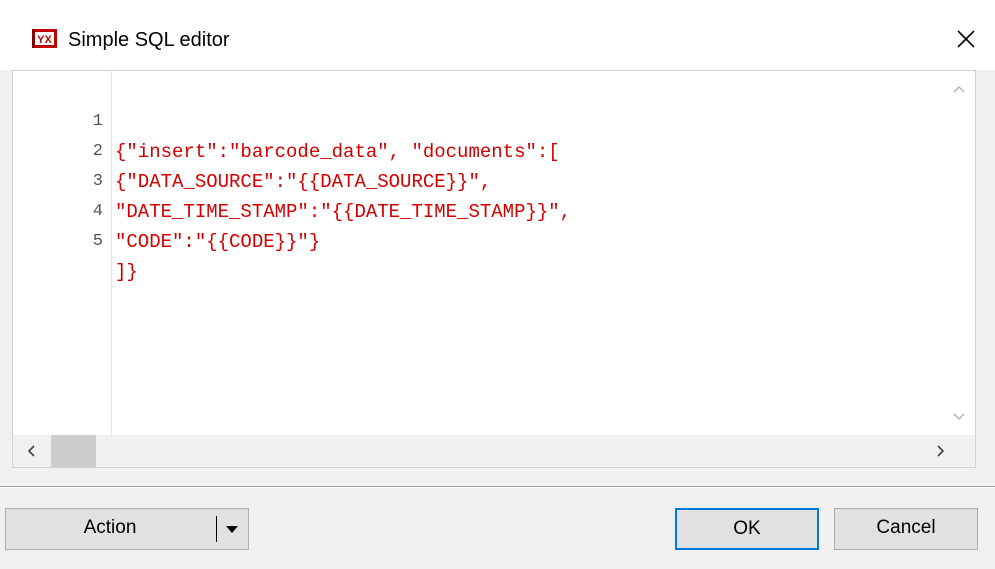 The width and height of the screenshot is (995, 569). What do you see at coordinates (747, 529) in the screenshot?
I see `ok-button: OK` at bounding box center [747, 529].